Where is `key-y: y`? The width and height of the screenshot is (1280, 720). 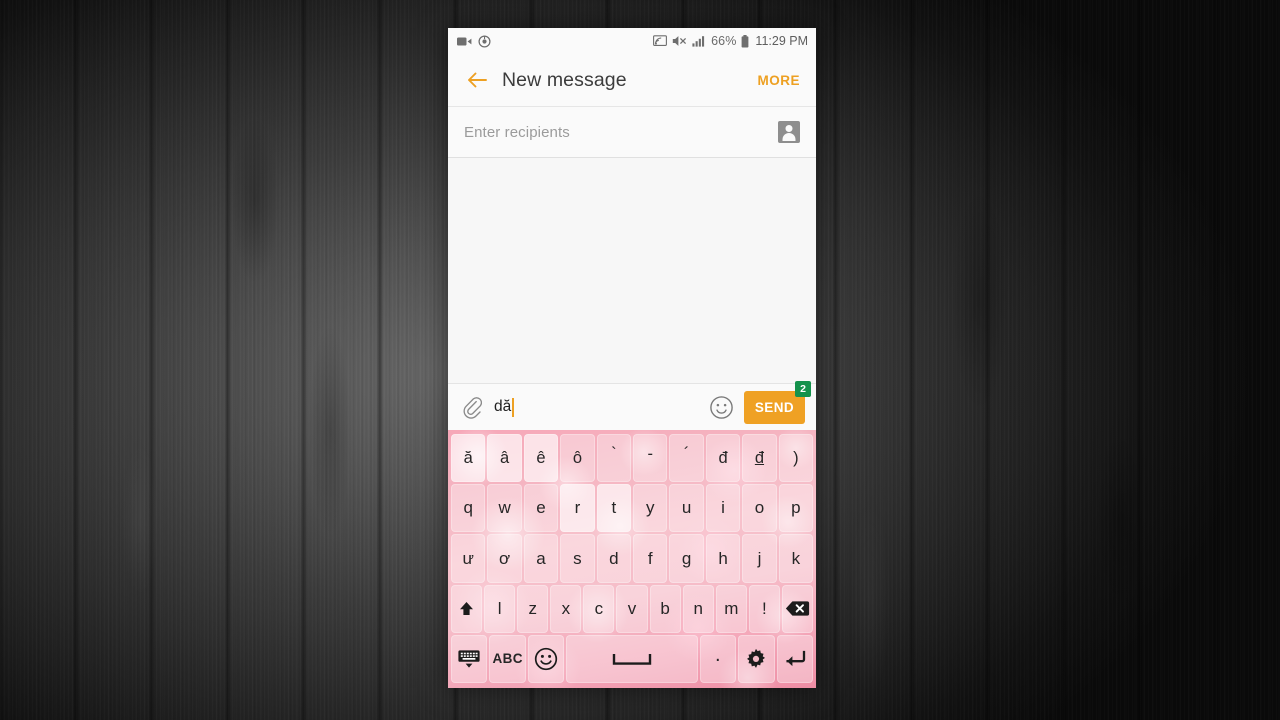 key-y: y is located at coordinates (650, 508).